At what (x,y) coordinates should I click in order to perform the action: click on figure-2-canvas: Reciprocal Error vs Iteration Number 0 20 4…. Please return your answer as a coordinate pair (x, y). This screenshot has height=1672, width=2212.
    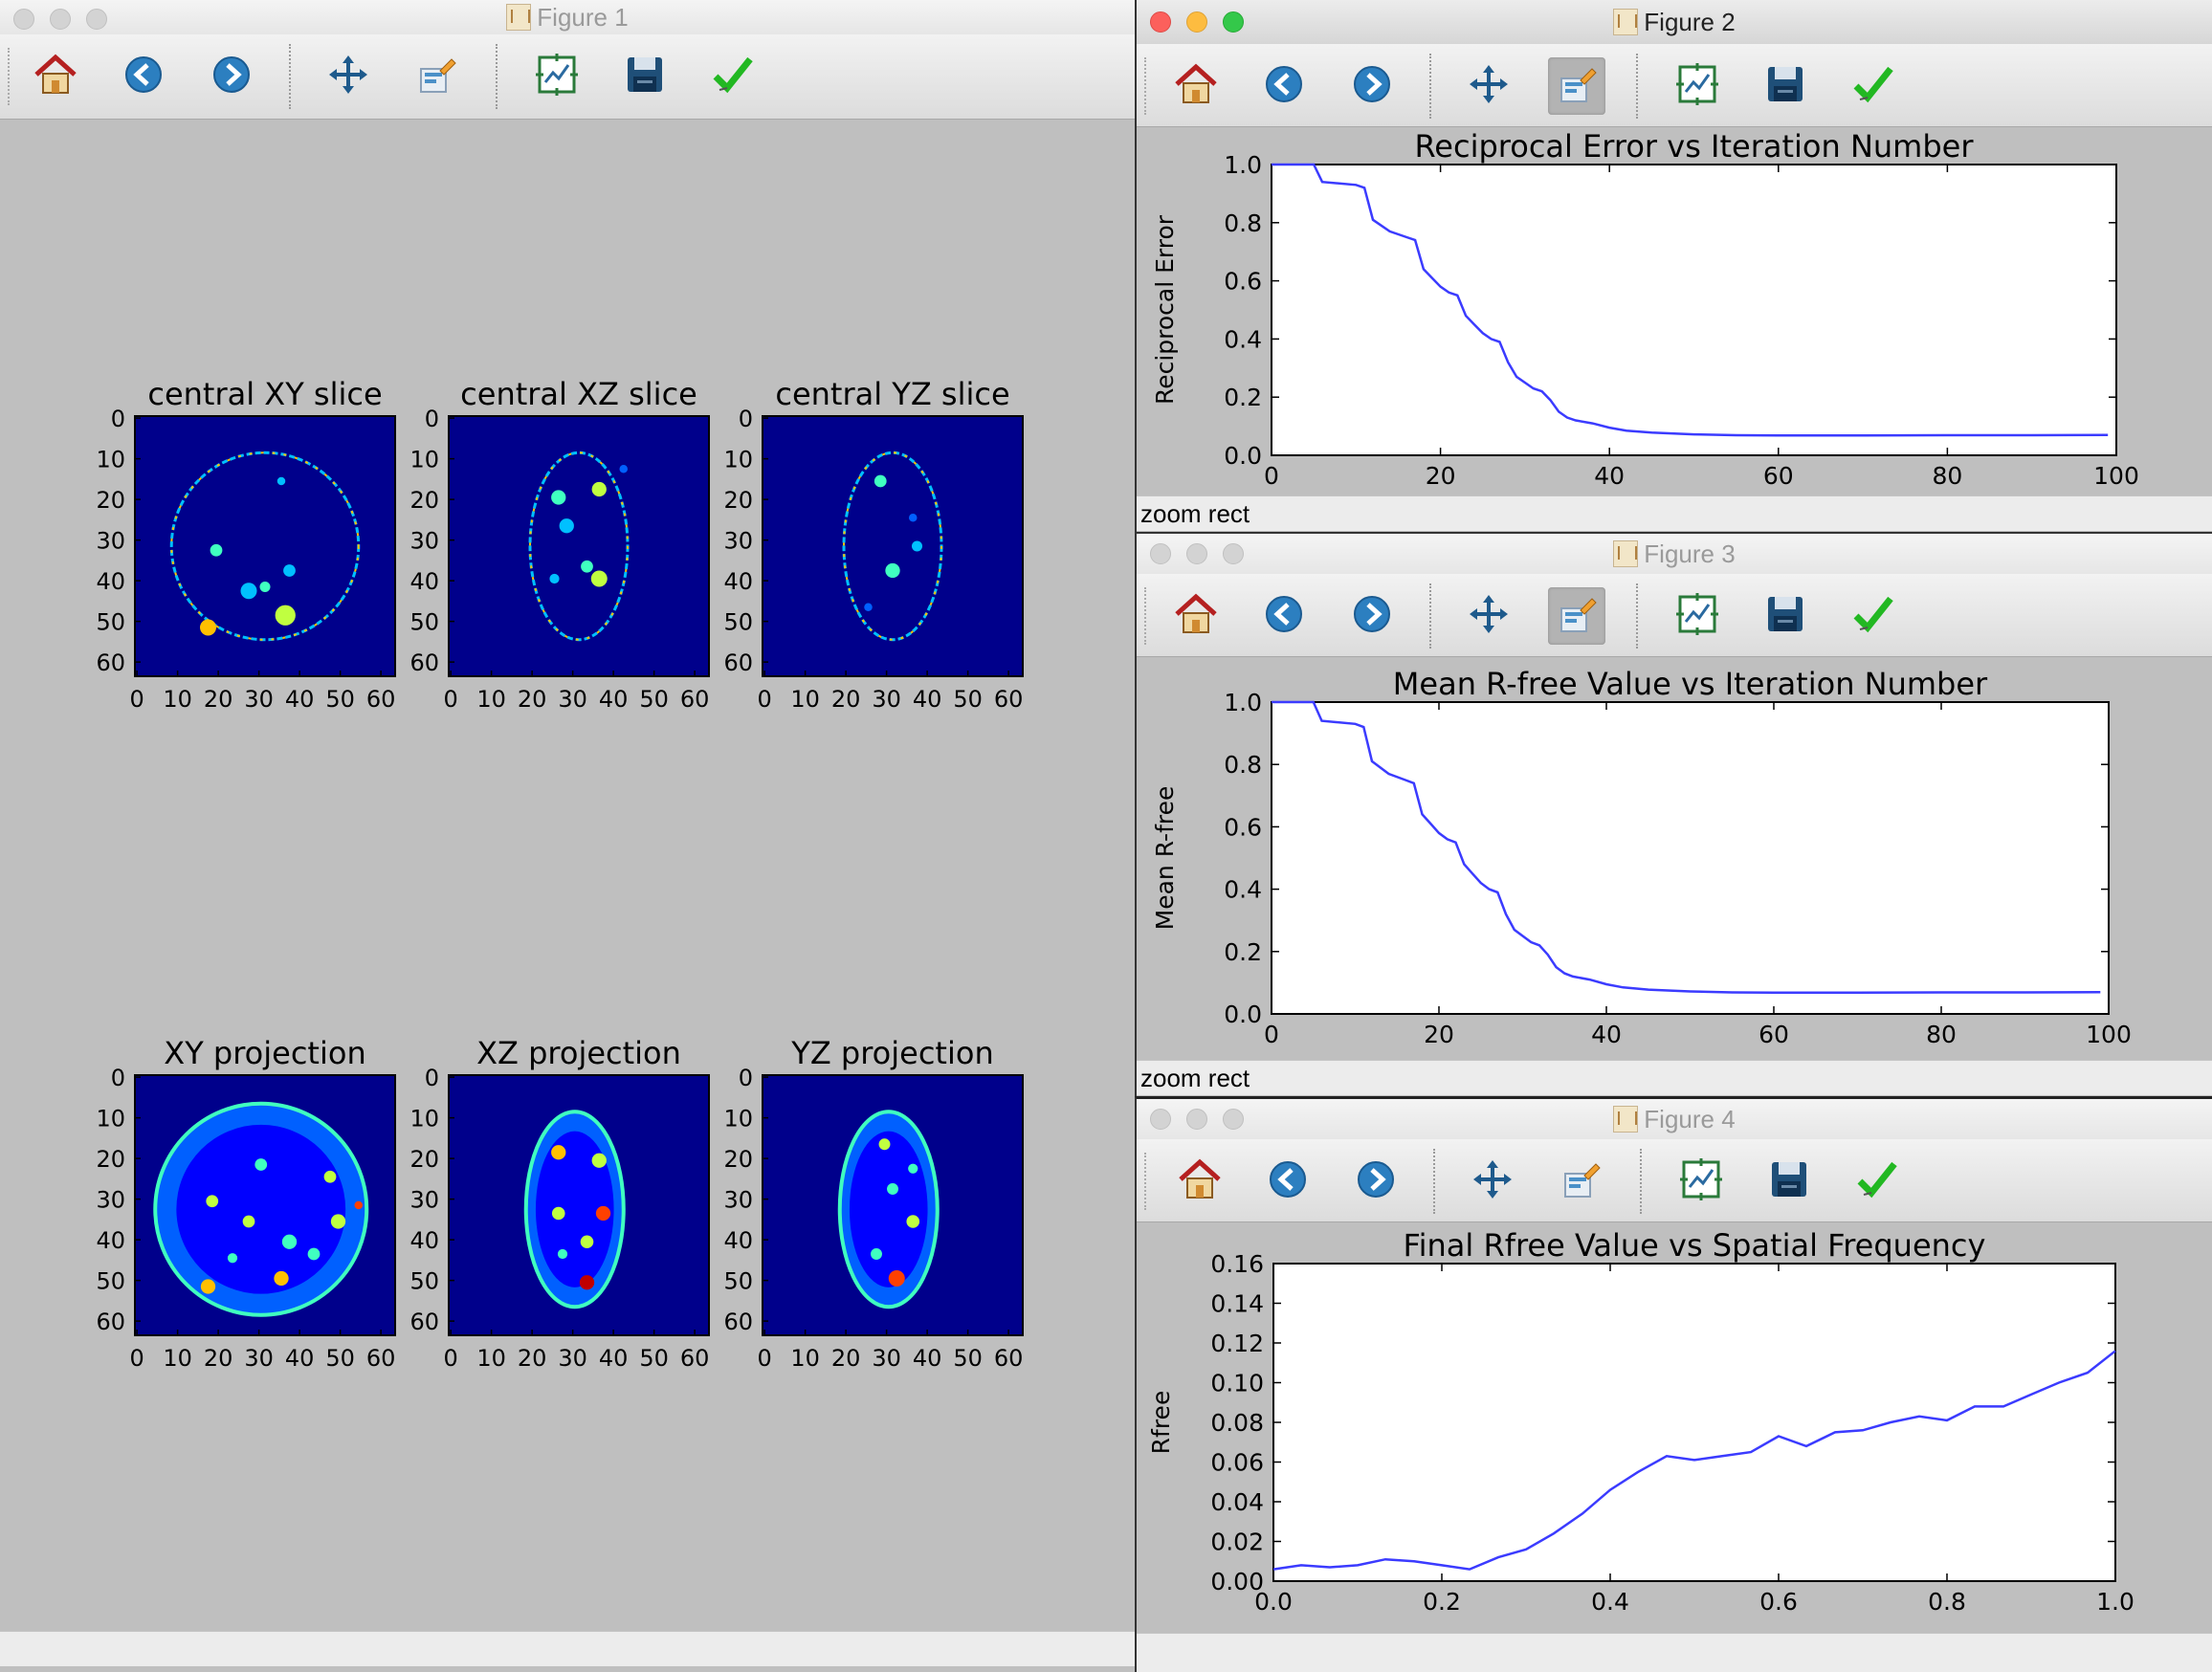
    Looking at the image, I should click on (1674, 310).